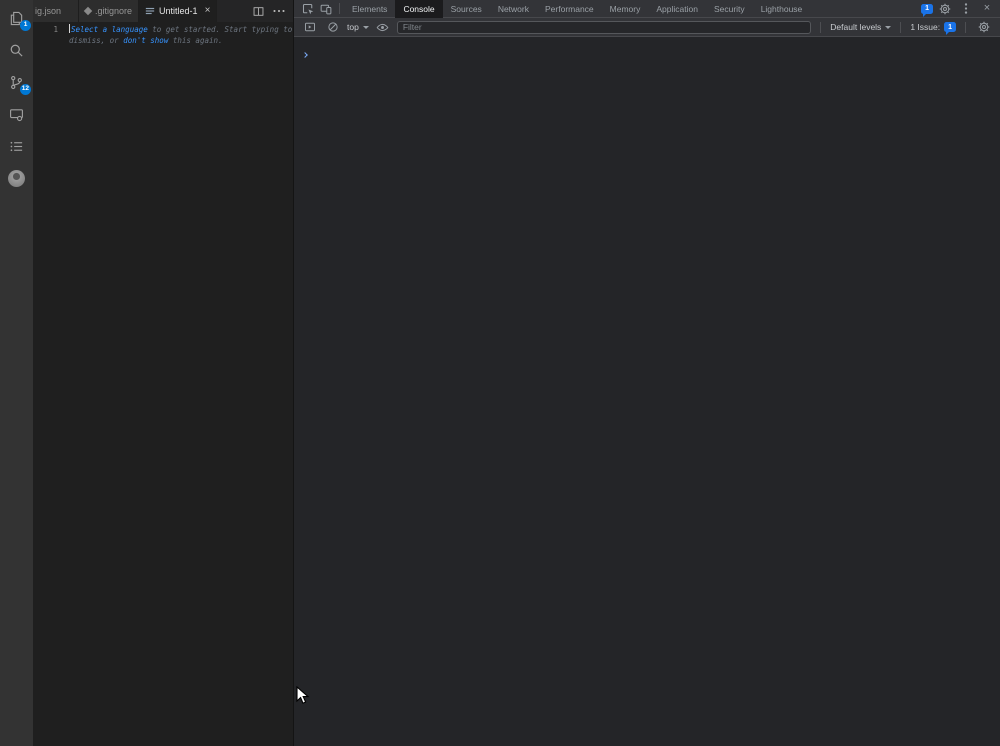 Image resolution: width=1000 pixels, height=746 pixels. I want to click on editor-hint-line-2: dismiss, or don't show this again., so click(146, 40).